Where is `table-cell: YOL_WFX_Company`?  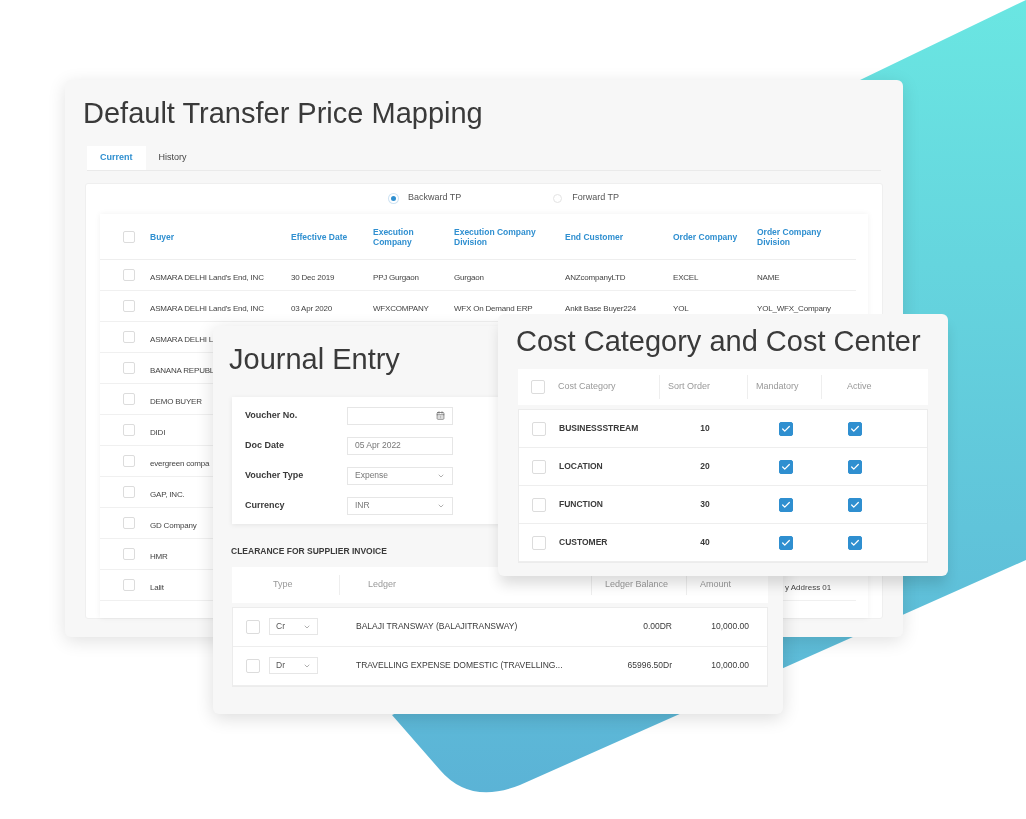
table-cell: YOL_WFX_Company is located at coordinates (794, 308).